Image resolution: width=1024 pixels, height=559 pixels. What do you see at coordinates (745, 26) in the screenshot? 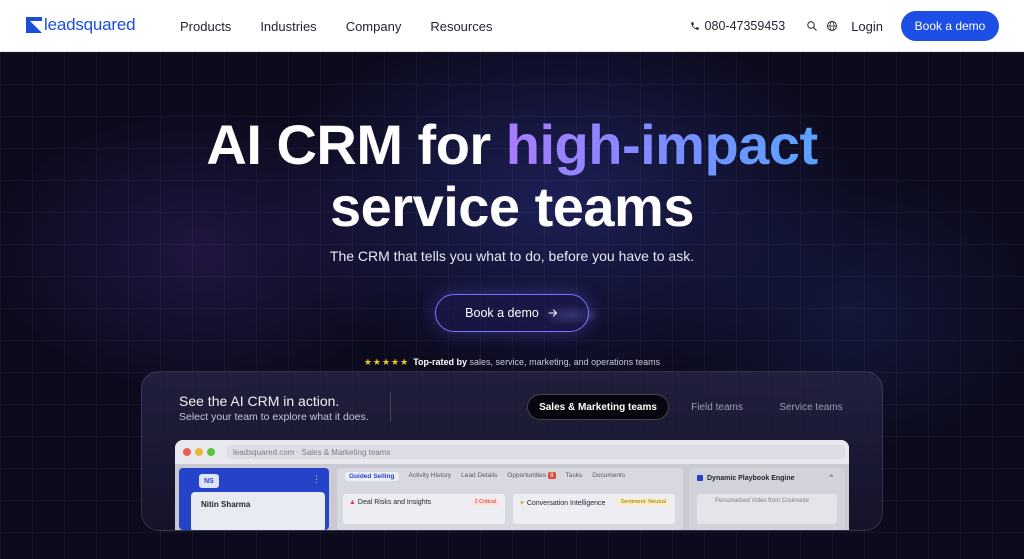
I see `phone-number: 080-47359453` at bounding box center [745, 26].